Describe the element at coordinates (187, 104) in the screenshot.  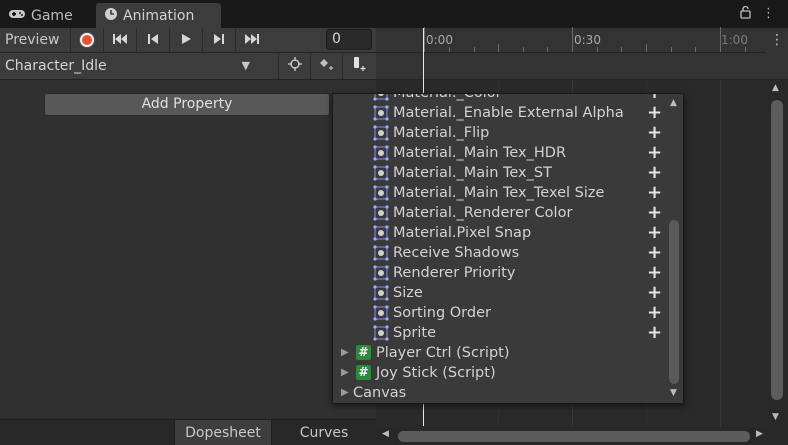
I see `add-property-button: Add Property` at that location.